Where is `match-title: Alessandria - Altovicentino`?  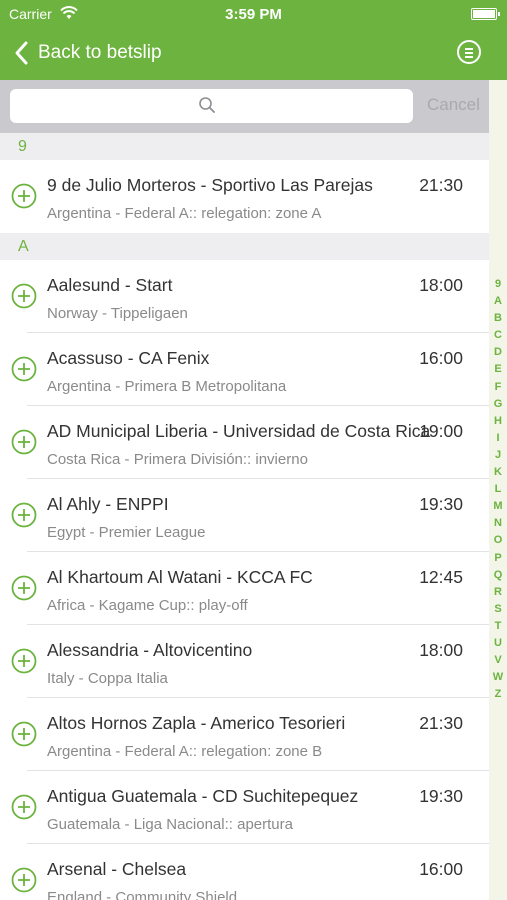
match-title: Alessandria - Altovicentino is located at coordinates (150, 650).